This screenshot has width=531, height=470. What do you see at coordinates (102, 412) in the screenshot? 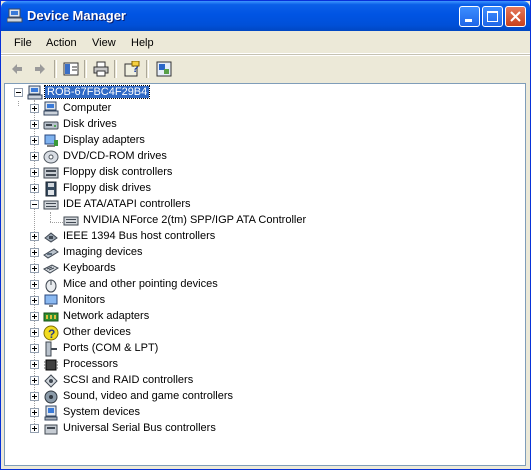
I see `tree-category-label: System devices` at bounding box center [102, 412].